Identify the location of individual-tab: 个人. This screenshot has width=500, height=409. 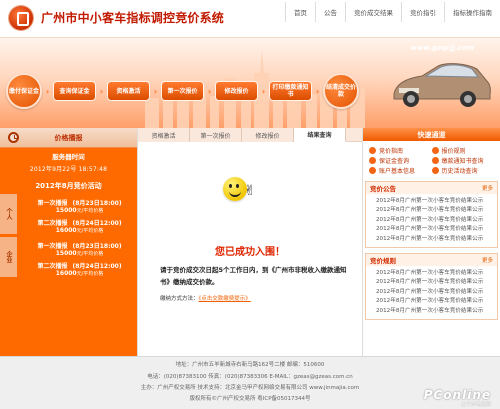
(8, 214).